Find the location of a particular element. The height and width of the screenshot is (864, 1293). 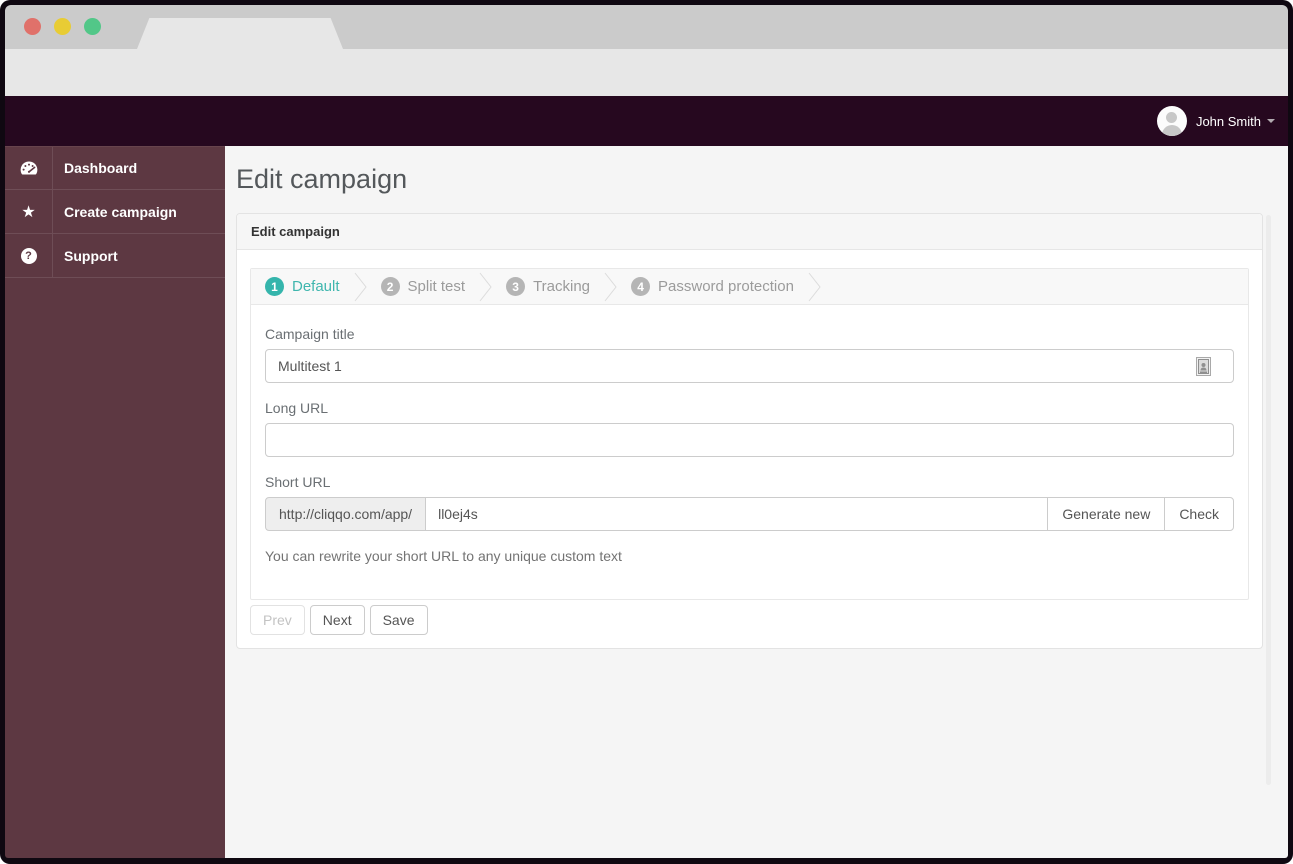

sidebar-item-create-campaign: ★ Create campaign is located at coordinates (115, 212).